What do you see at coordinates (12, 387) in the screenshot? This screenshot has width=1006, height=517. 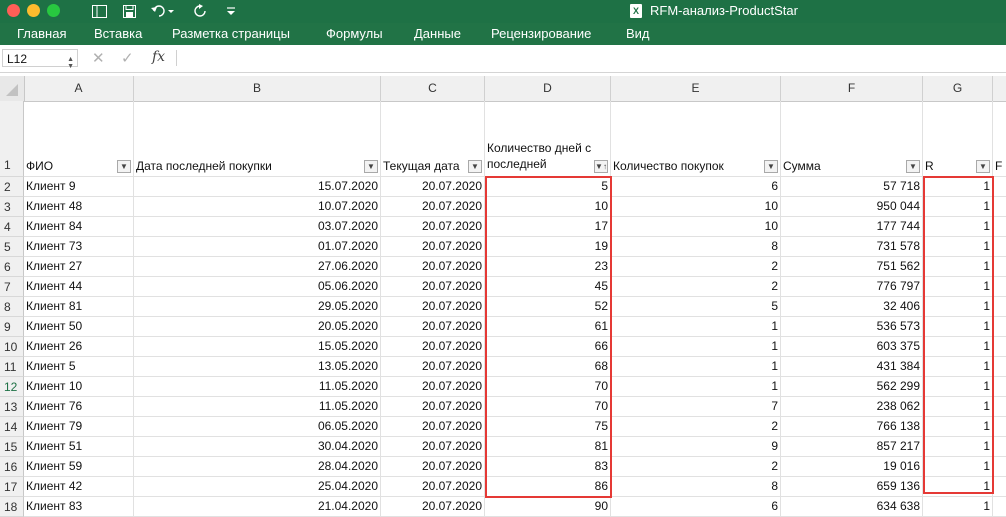 I see `row-header-12: 12` at bounding box center [12, 387].